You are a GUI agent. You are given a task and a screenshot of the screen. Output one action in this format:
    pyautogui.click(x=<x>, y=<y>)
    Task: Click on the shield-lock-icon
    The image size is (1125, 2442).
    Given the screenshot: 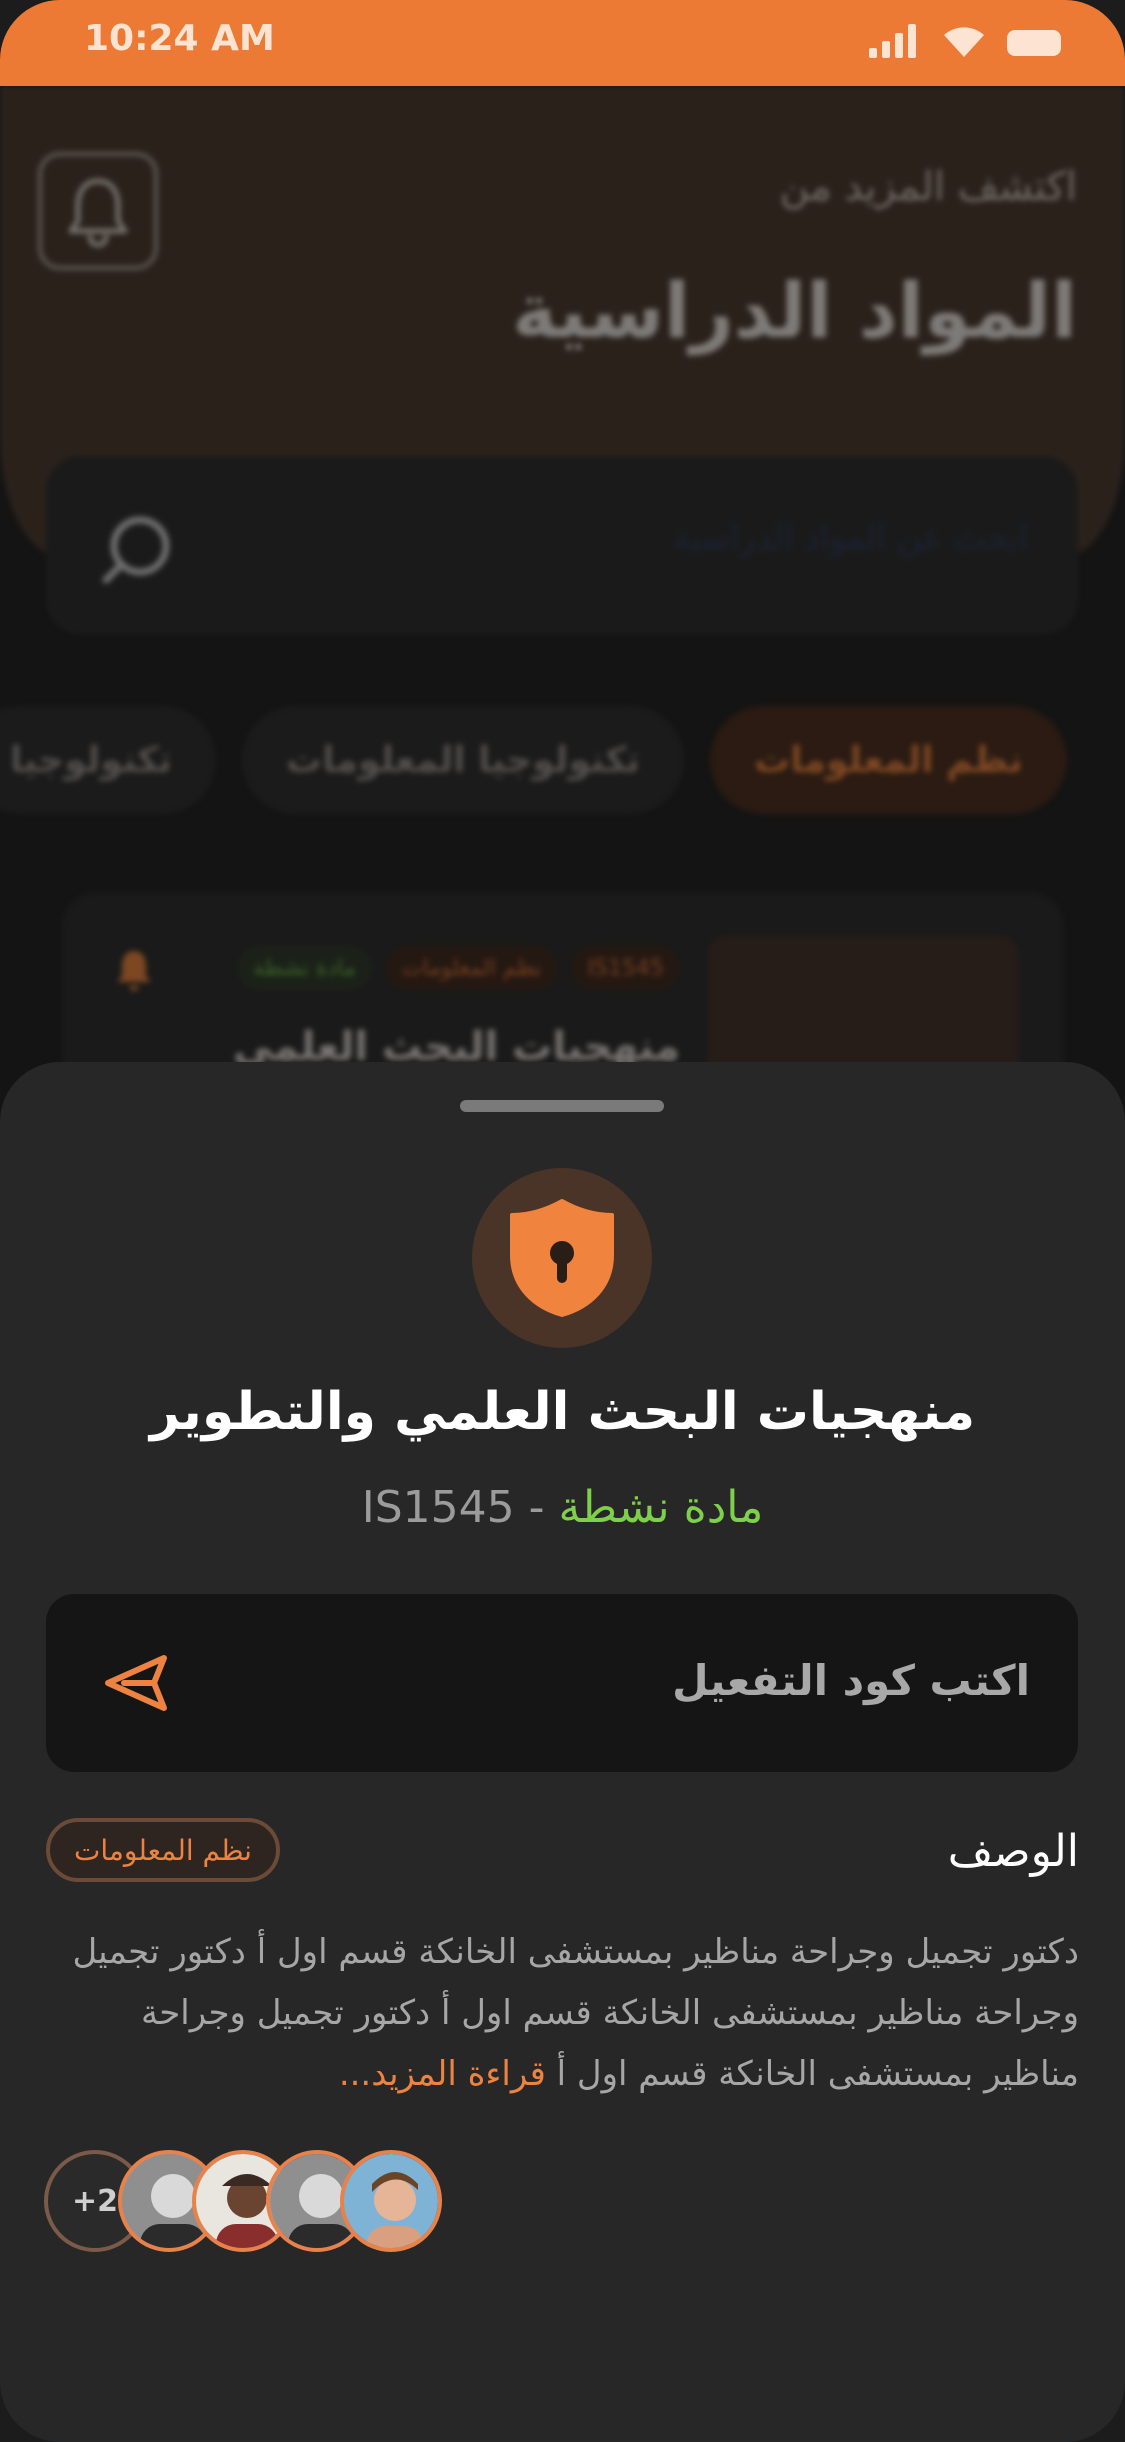 What is the action you would take?
    pyautogui.click(x=562, y=1258)
    